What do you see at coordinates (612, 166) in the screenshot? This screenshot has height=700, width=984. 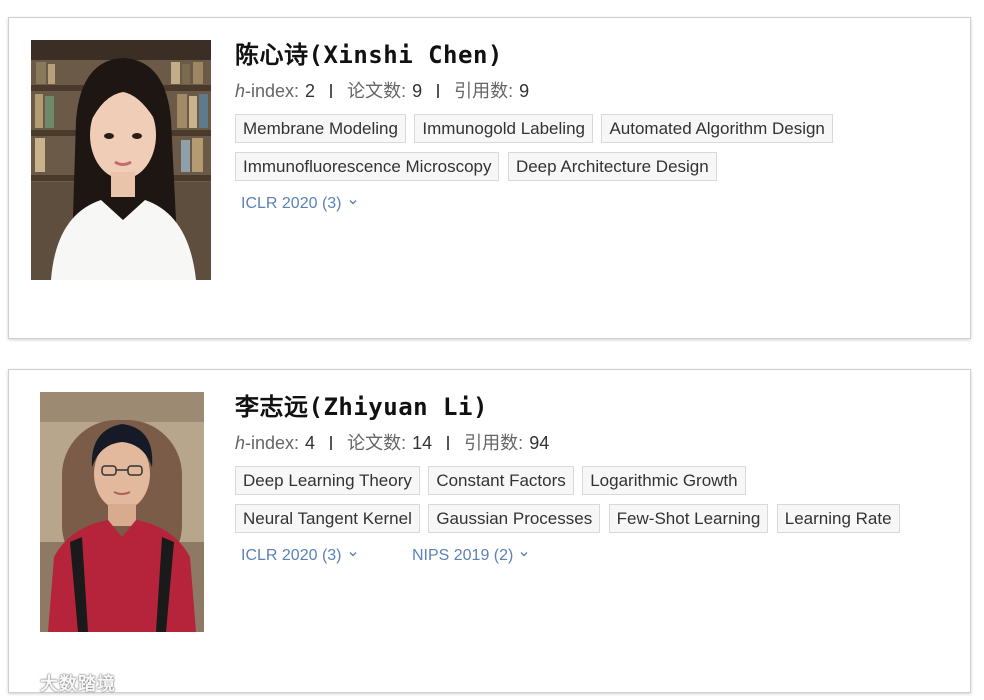 I see `interest-tag: Deep Architecture Design` at bounding box center [612, 166].